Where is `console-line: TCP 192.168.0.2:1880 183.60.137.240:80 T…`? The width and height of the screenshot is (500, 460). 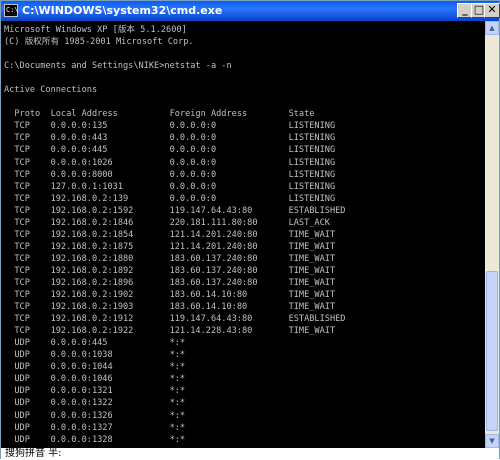 console-line: TCP 192.168.0.2:1880 183.60.137.240:80 T… is located at coordinates (170, 258).